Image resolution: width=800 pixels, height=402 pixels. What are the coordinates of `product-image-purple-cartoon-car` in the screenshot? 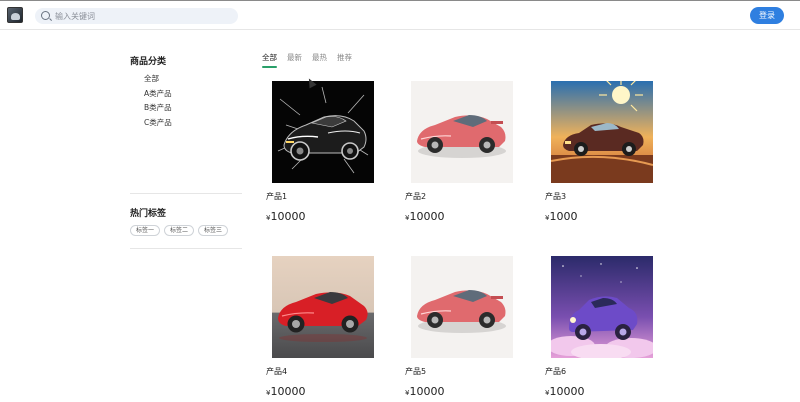 It's located at (602, 307).